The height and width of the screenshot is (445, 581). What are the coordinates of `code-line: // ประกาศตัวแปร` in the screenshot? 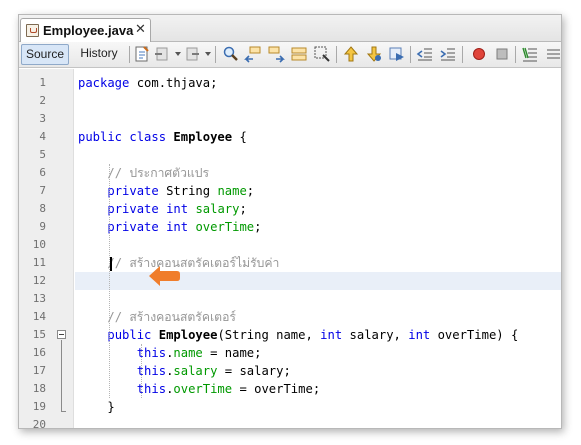 It's located at (318, 173).